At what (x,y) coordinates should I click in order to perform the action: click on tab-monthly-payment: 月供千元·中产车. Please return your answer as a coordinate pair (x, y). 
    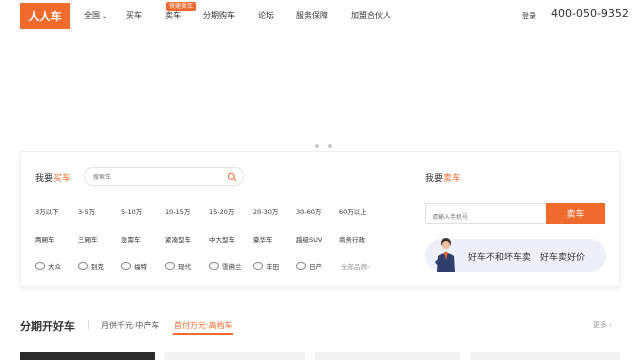
    Looking at the image, I should click on (130, 325).